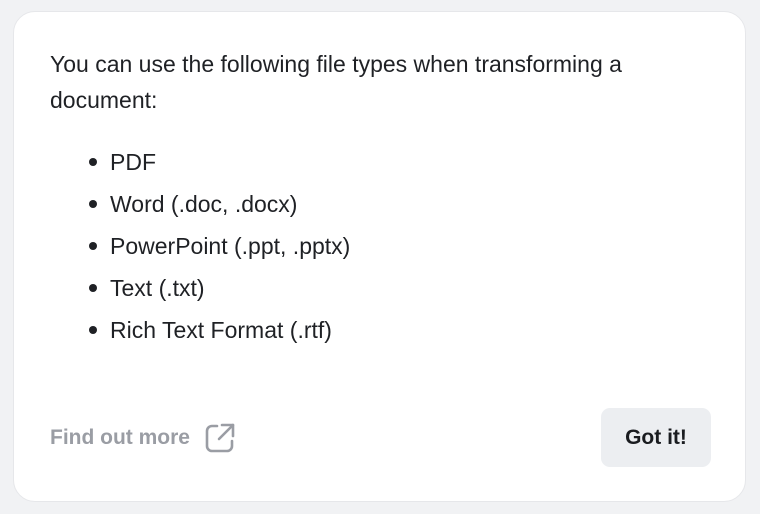  I want to click on external-link-icon, so click(220, 438).